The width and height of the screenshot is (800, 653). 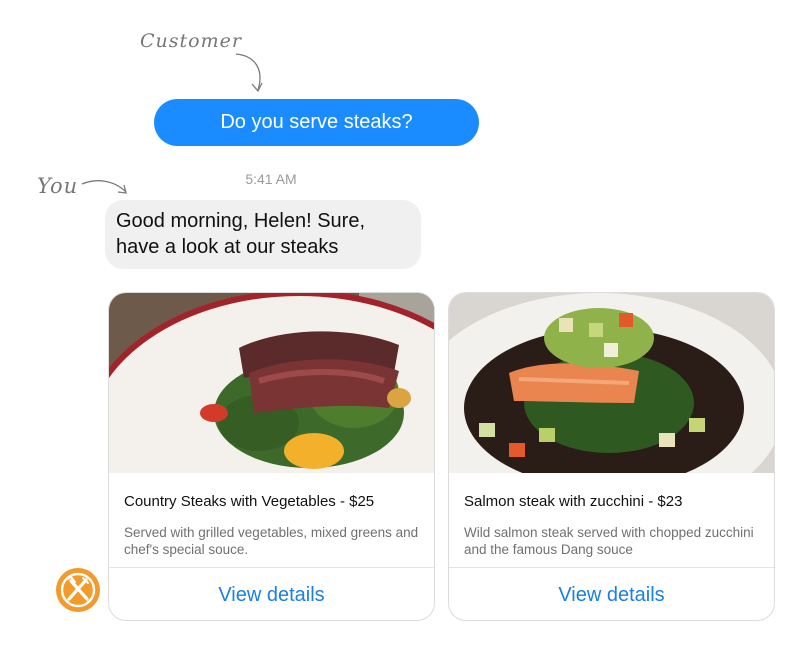 What do you see at coordinates (78, 590) in the screenshot?
I see `fork-knife-icon` at bounding box center [78, 590].